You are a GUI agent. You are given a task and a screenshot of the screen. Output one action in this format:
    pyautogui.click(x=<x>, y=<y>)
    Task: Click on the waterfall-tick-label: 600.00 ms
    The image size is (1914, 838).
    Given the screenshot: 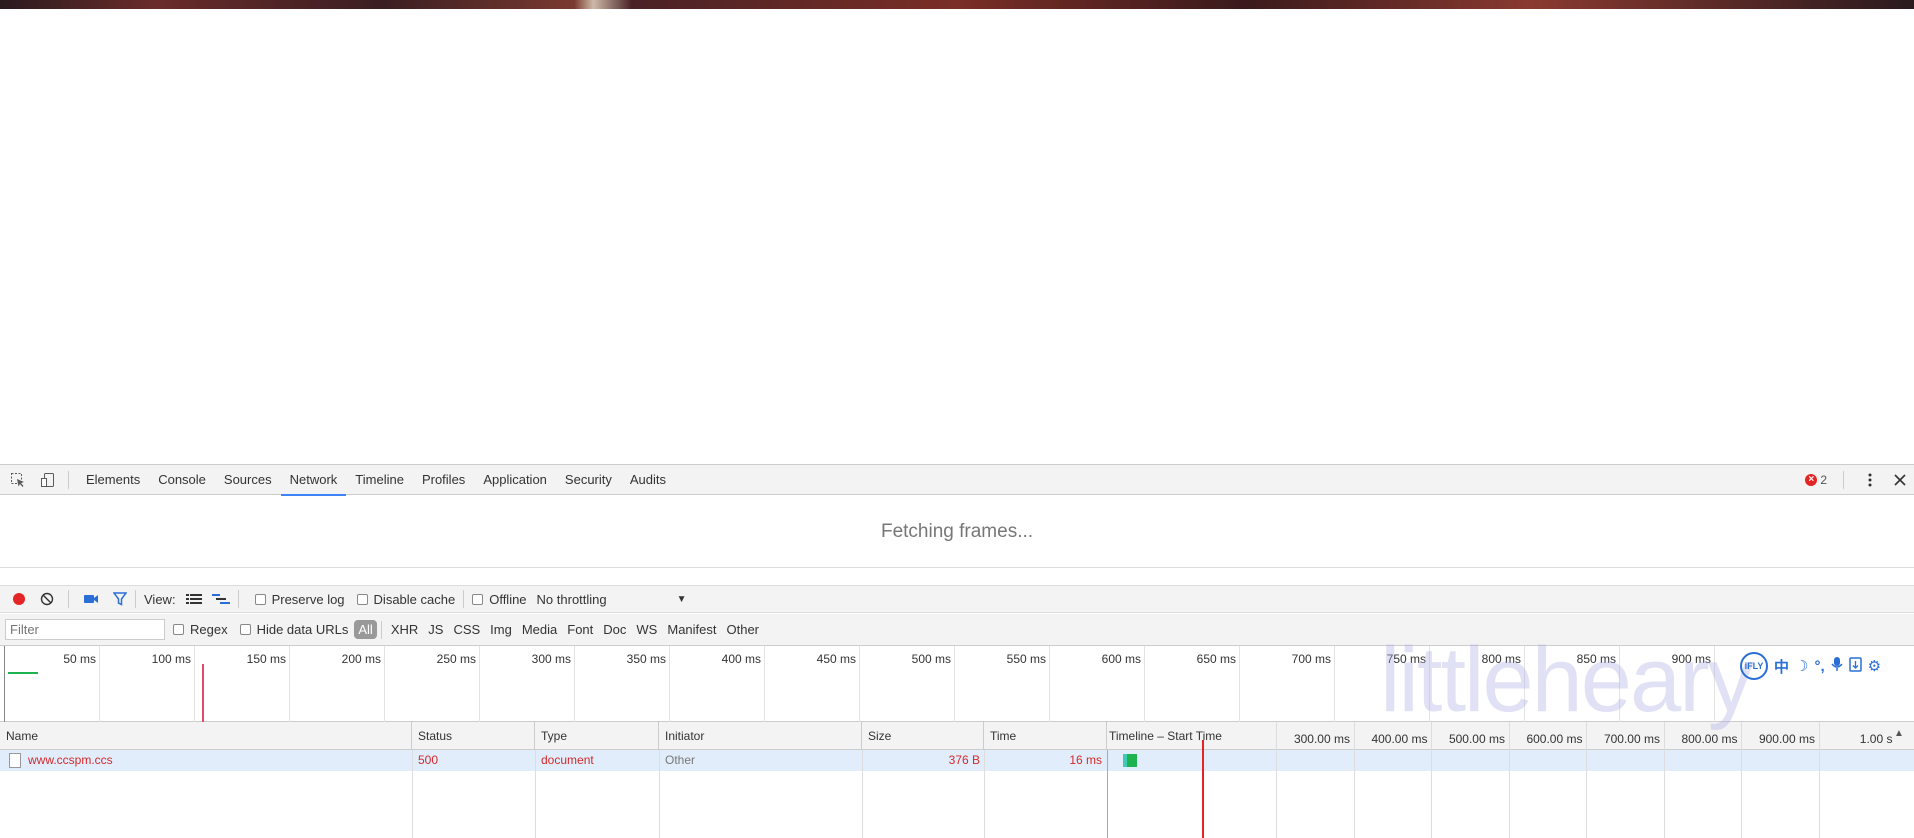 What is the action you would take?
    pyautogui.click(x=1554, y=739)
    